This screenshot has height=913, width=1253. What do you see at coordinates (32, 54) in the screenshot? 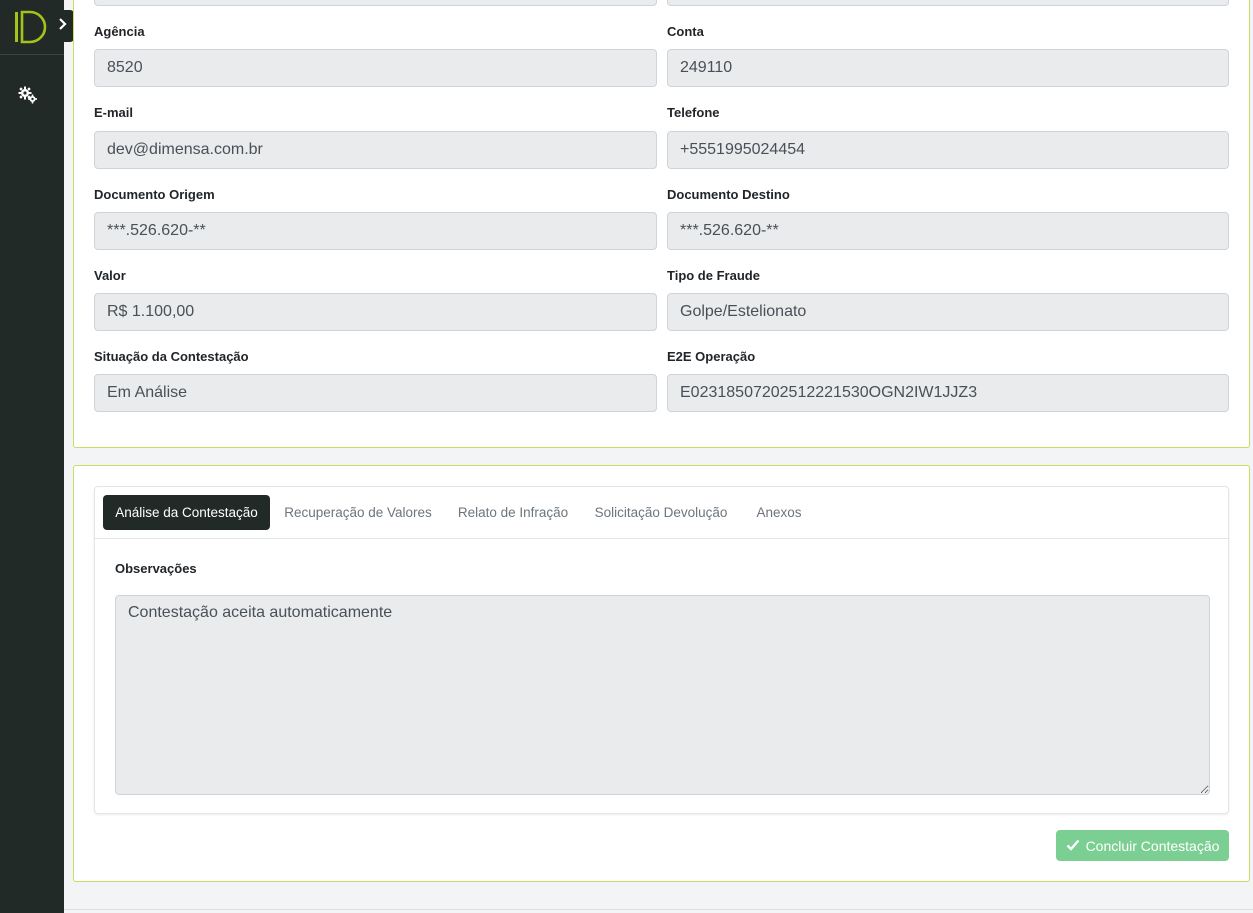
I see `sidebar-divider` at bounding box center [32, 54].